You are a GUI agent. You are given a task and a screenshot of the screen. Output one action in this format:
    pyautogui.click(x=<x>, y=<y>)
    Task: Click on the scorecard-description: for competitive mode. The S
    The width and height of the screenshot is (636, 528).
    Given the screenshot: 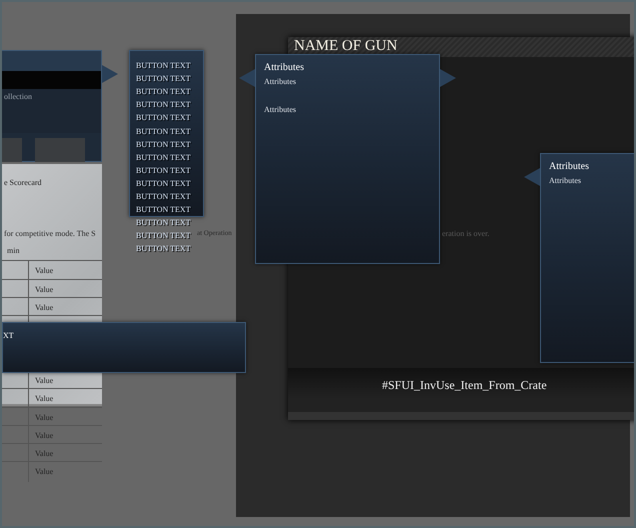 What is the action you would take?
    pyautogui.click(x=50, y=234)
    